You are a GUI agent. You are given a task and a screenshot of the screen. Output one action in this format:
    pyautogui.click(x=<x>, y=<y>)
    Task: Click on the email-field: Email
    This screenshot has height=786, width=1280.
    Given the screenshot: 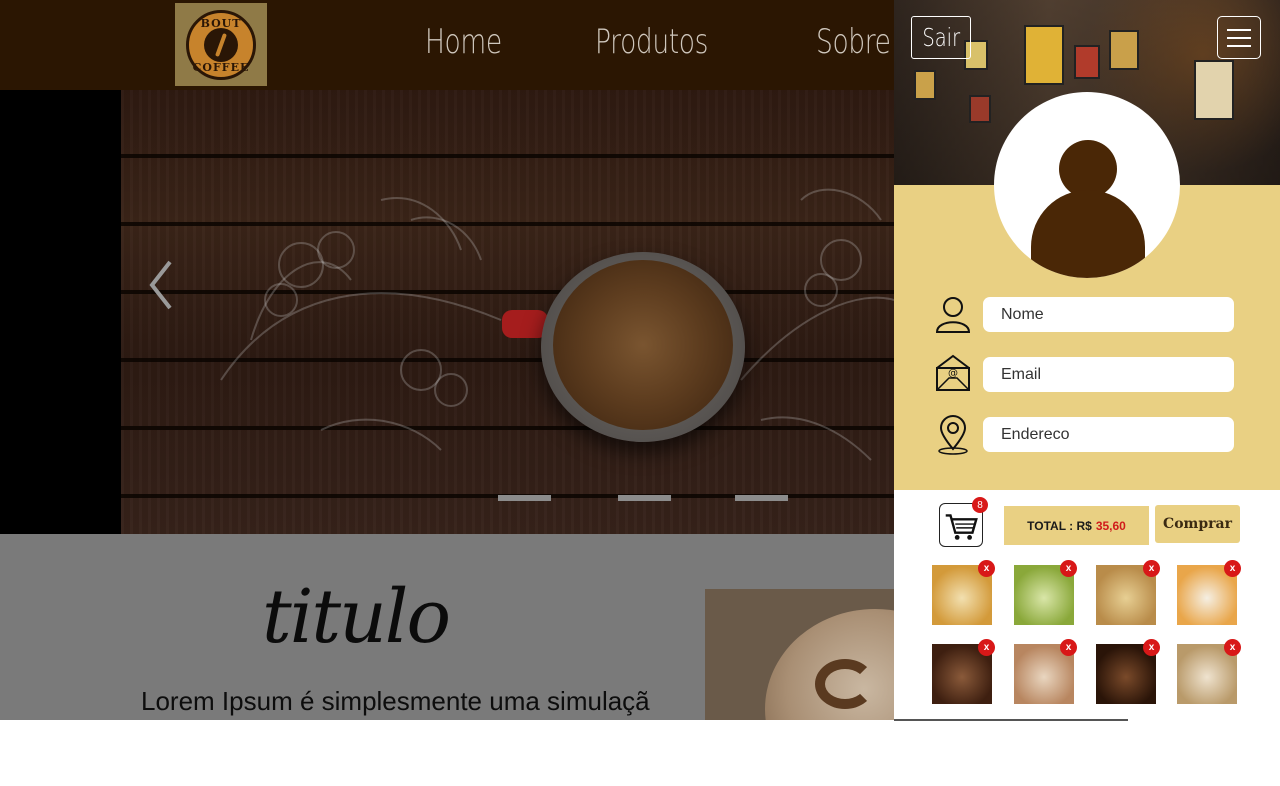 What is the action you would take?
    pyautogui.click(x=1108, y=374)
    